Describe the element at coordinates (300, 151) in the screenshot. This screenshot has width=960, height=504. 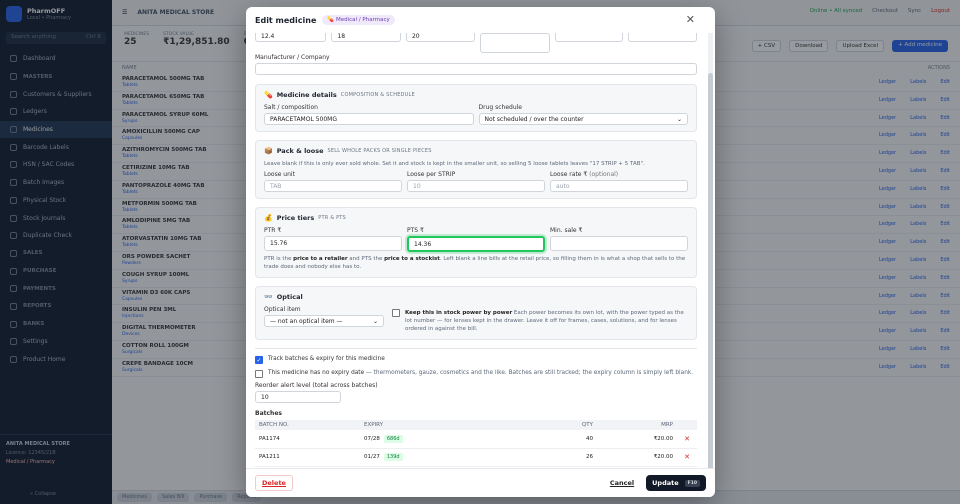
I see `pack-loose-title: Pack & loose` at that location.